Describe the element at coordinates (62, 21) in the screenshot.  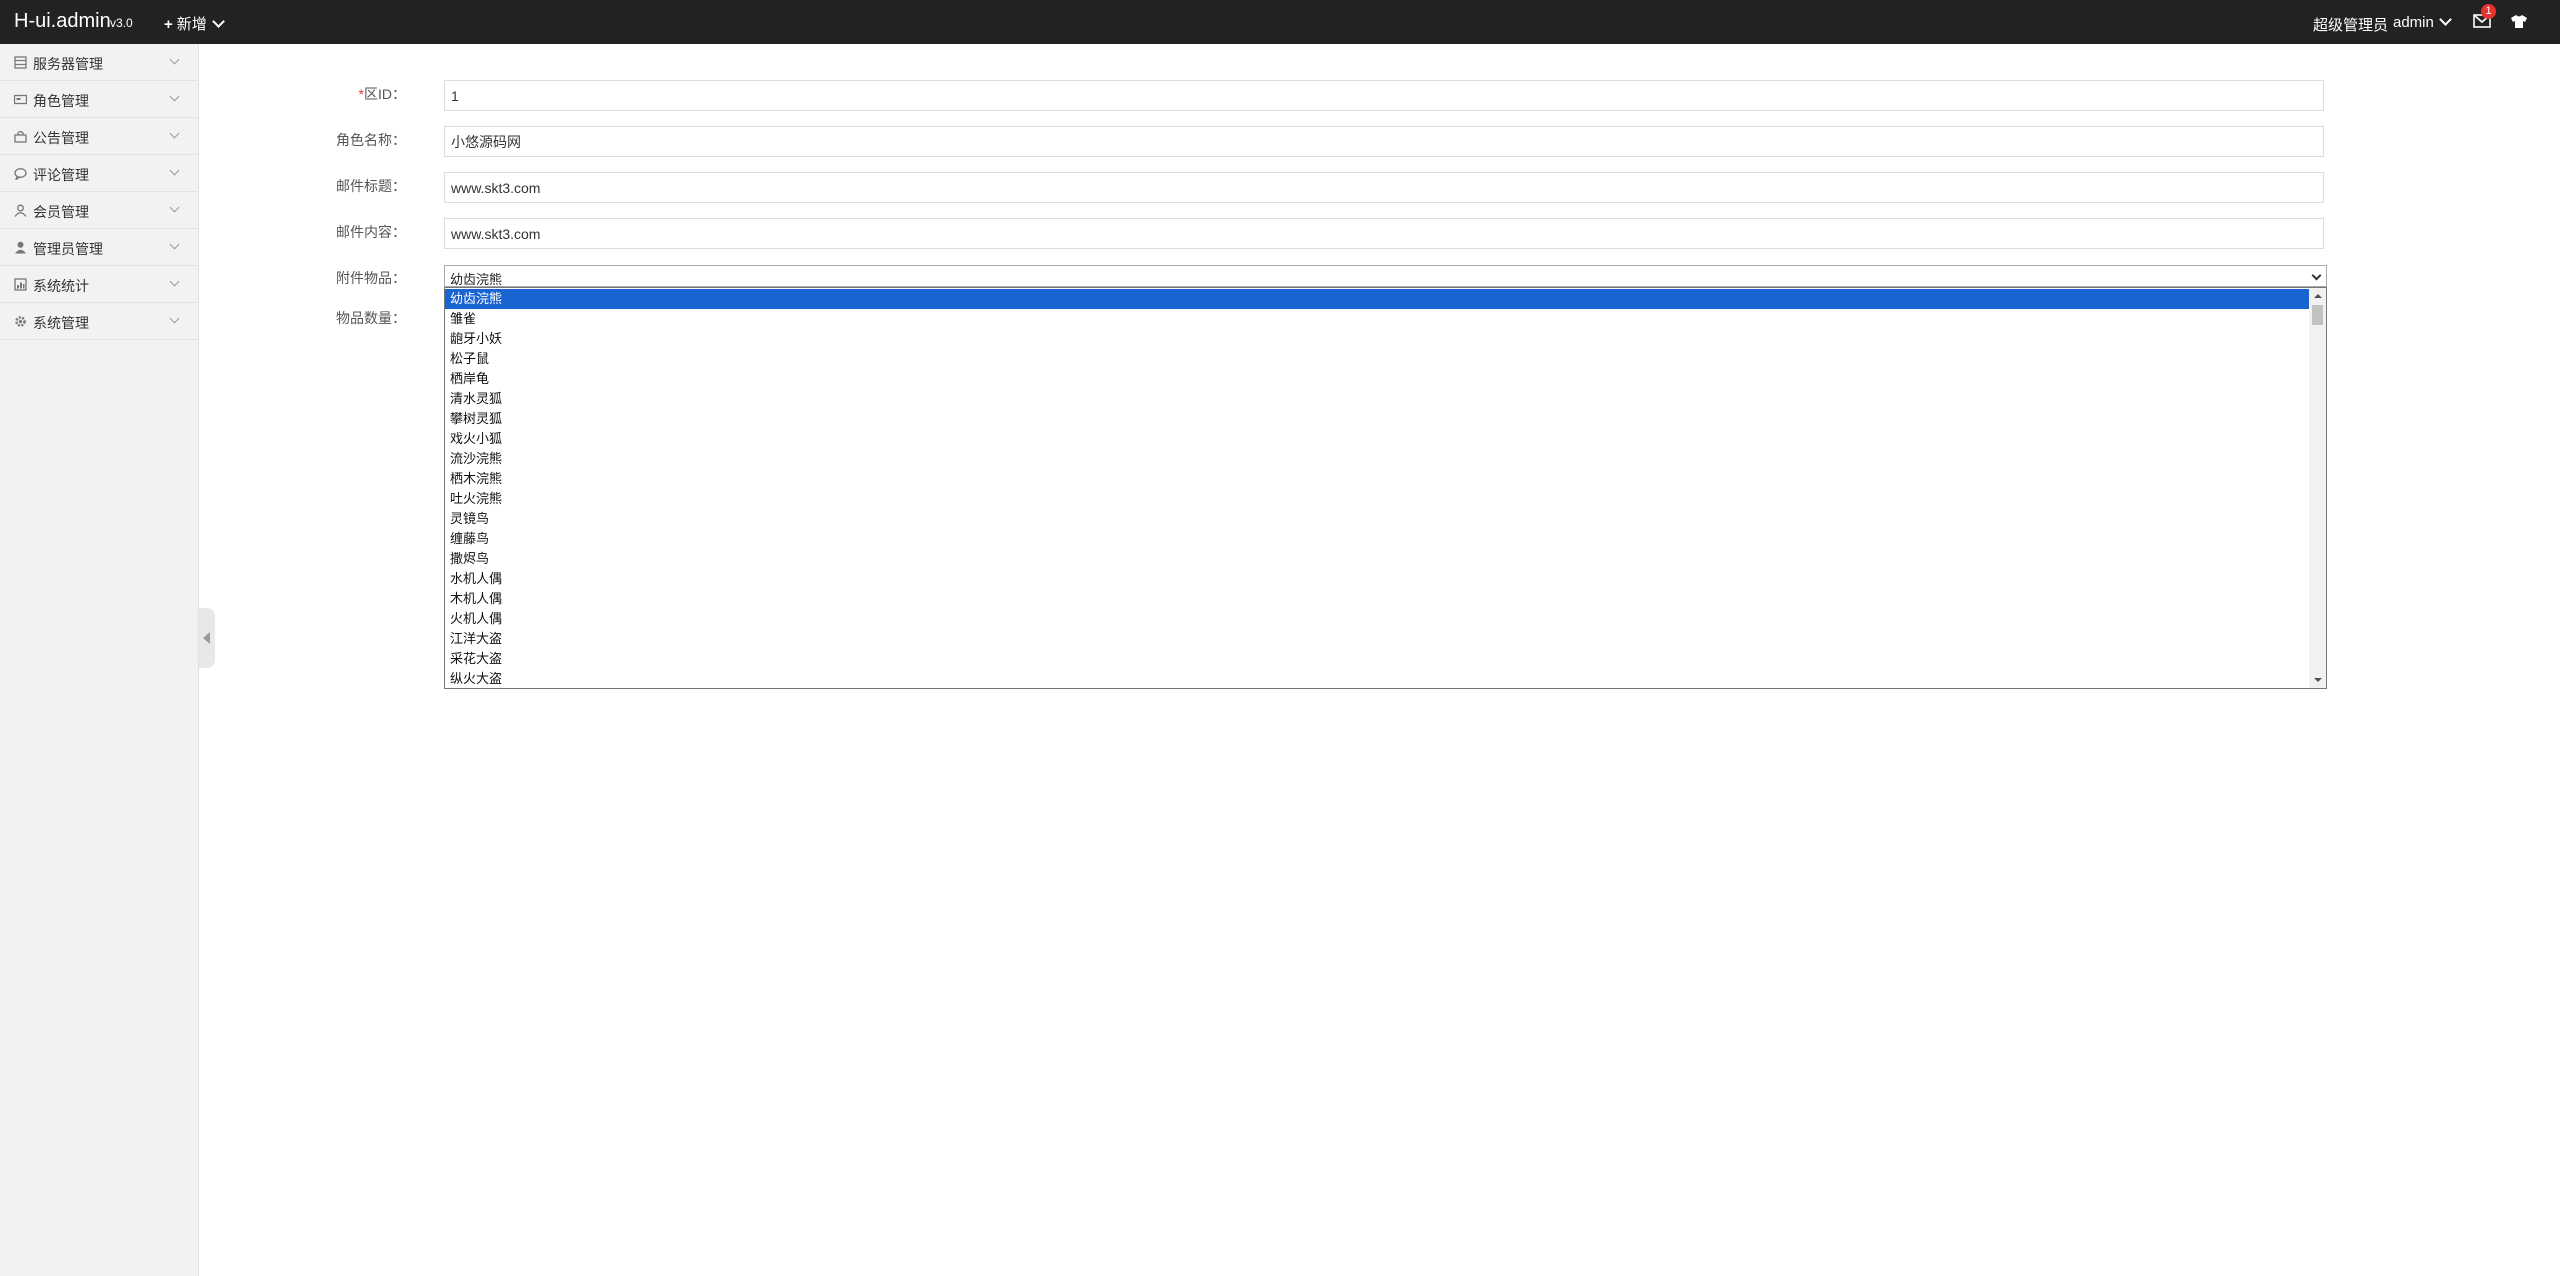
I see `app-logo: H-ui.admin` at that location.